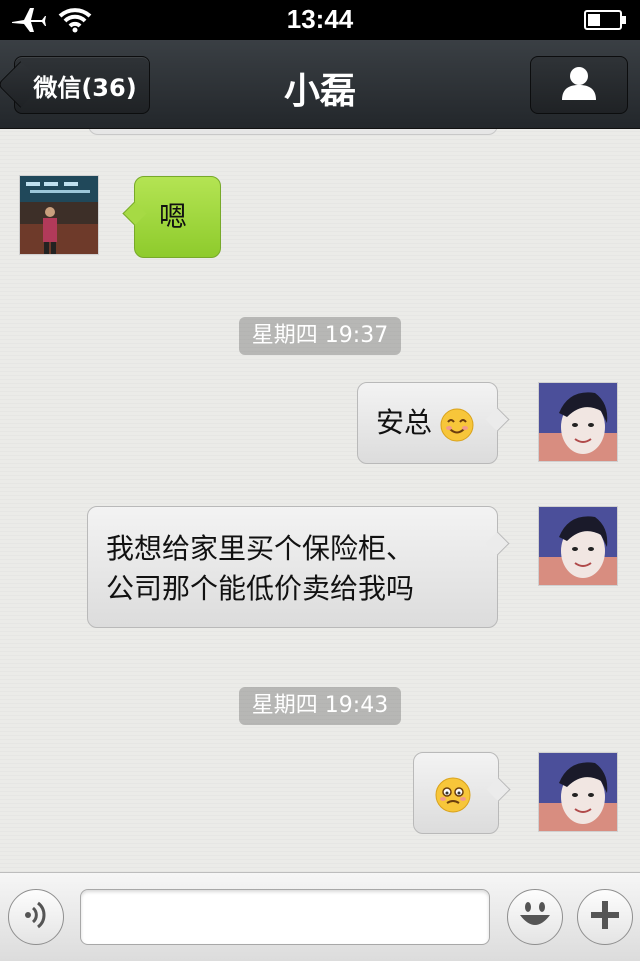 The image size is (640, 961). I want to click on timestamp: 星期四 19:37, so click(320, 336).